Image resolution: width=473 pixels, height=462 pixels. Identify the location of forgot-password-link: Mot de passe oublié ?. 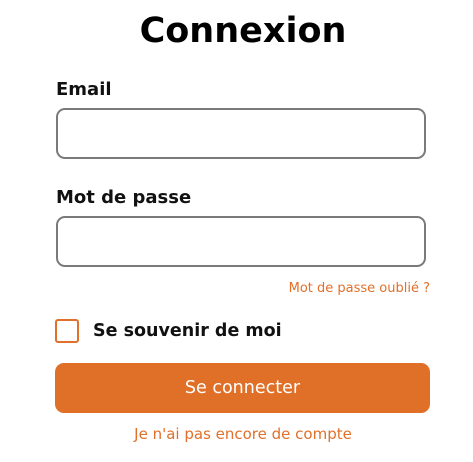
(359, 289).